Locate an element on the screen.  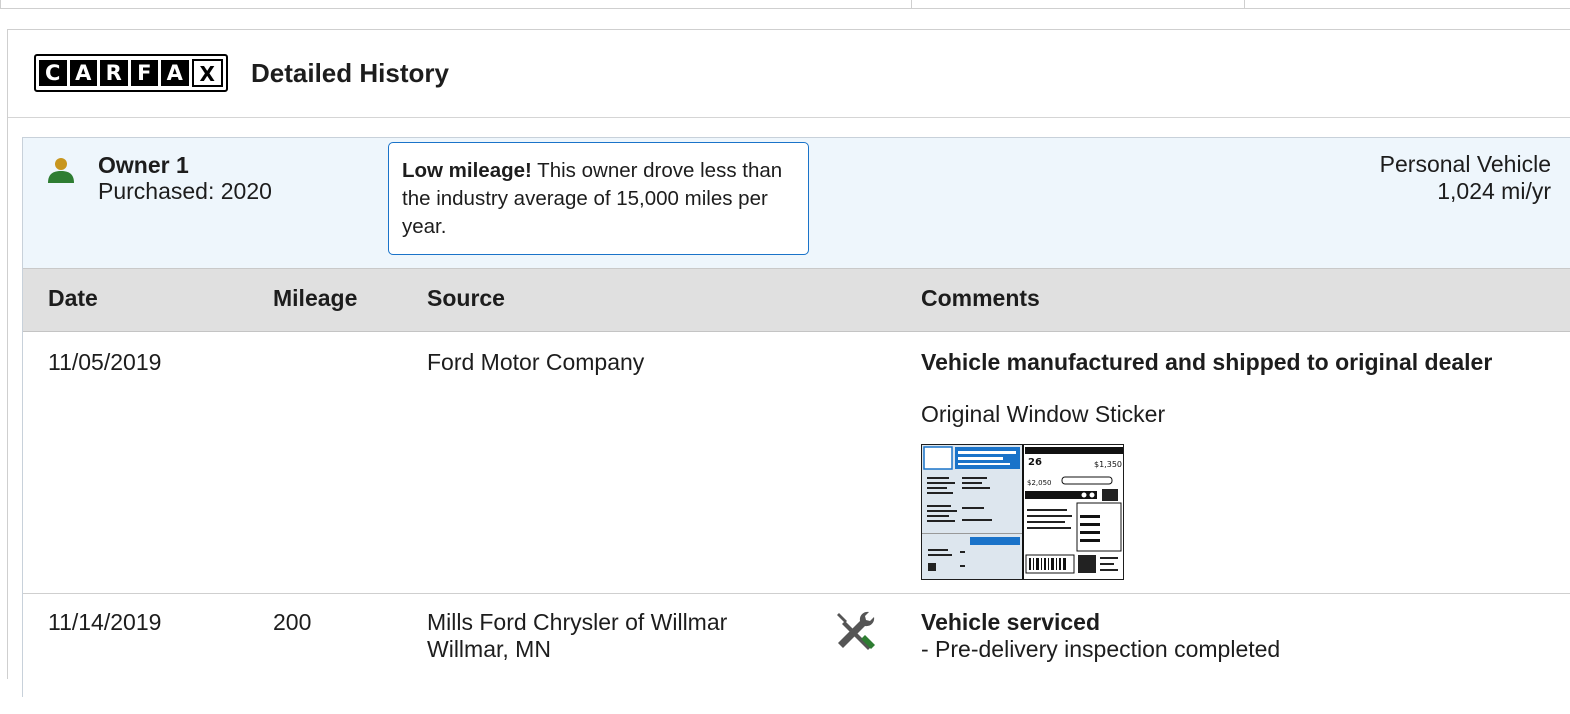
row-source-location: Willmar, MN is located at coordinates (489, 649).